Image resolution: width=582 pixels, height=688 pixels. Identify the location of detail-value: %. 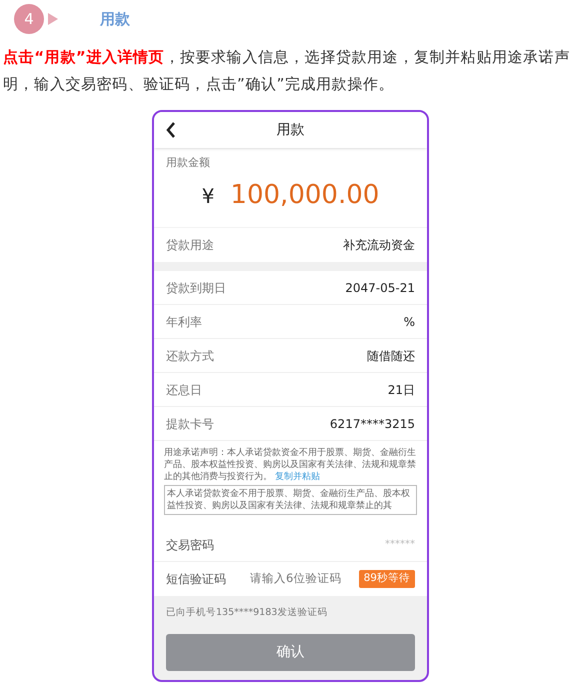
(409, 322).